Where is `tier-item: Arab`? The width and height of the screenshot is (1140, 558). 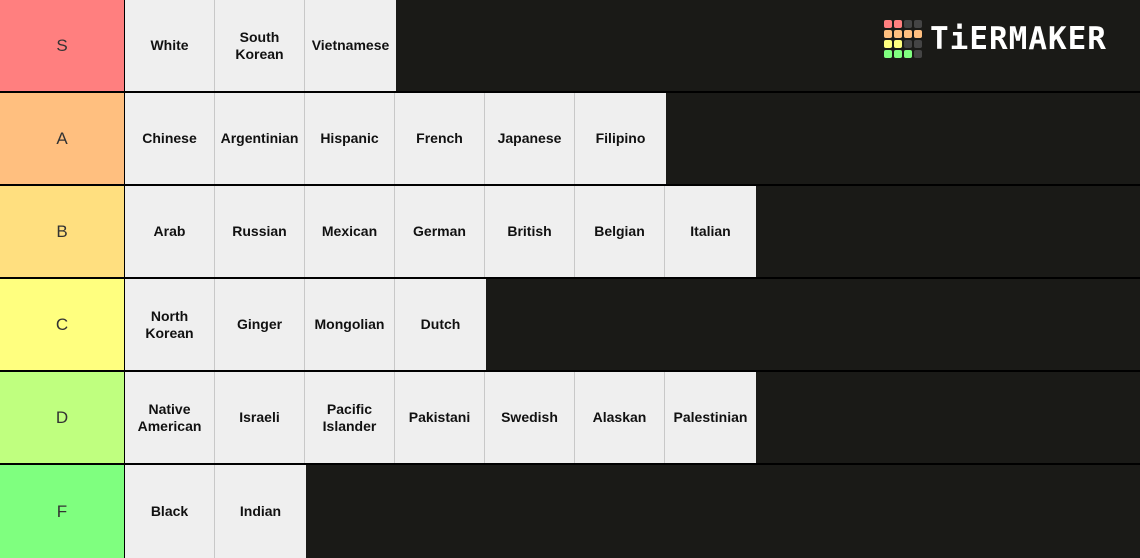 tier-item: Arab is located at coordinates (170, 231).